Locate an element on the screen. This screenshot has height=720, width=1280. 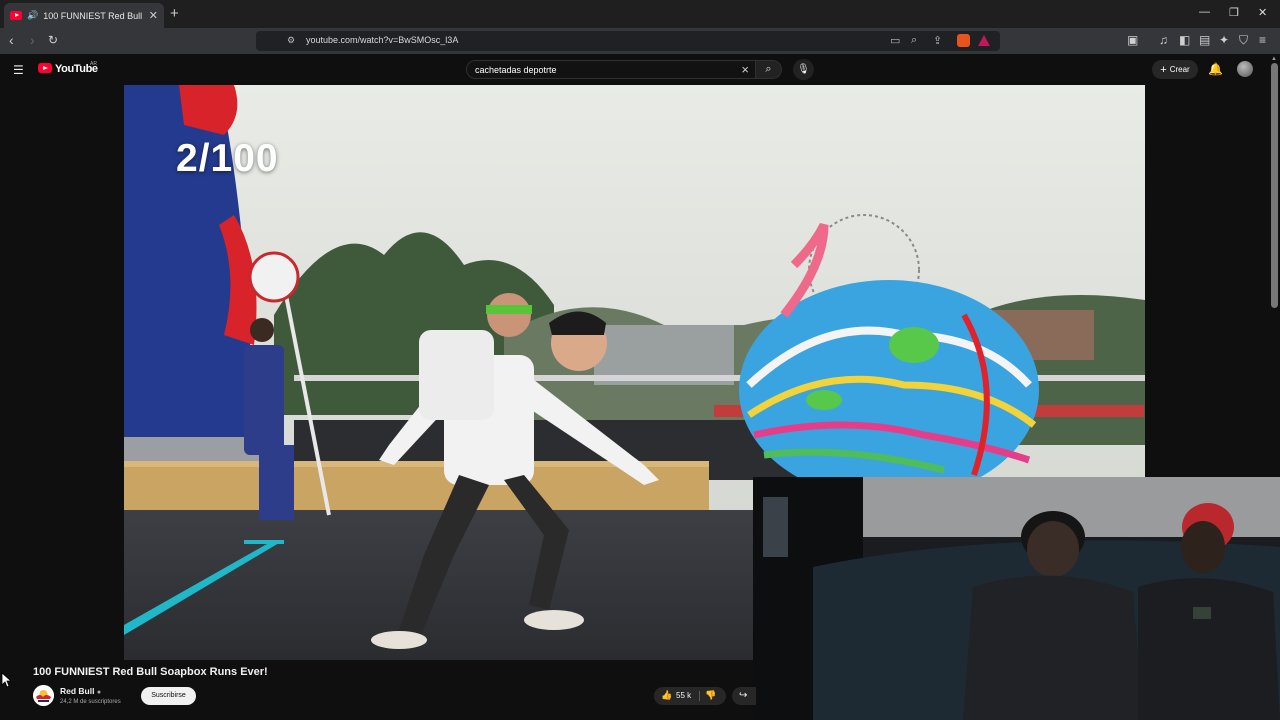
search-input: cachetadas depotrte is located at coordinates (516, 70).